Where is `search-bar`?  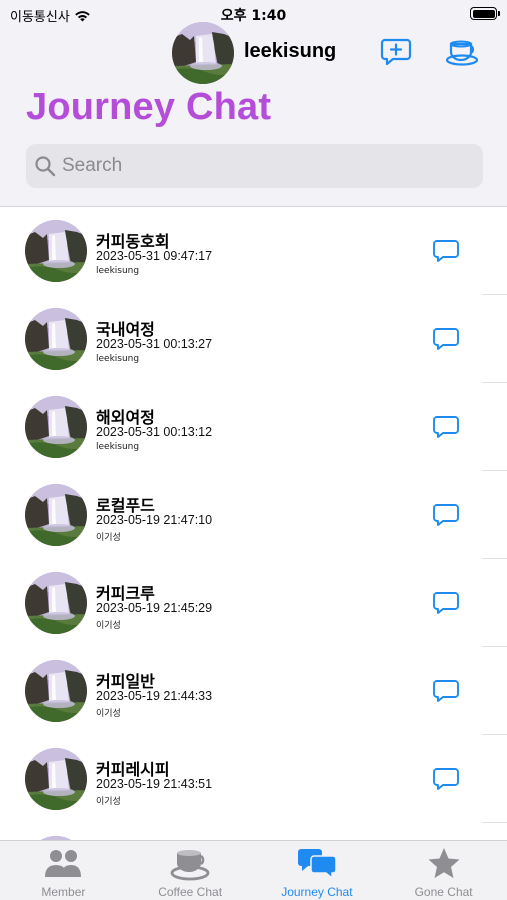 search-bar is located at coordinates (254, 166).